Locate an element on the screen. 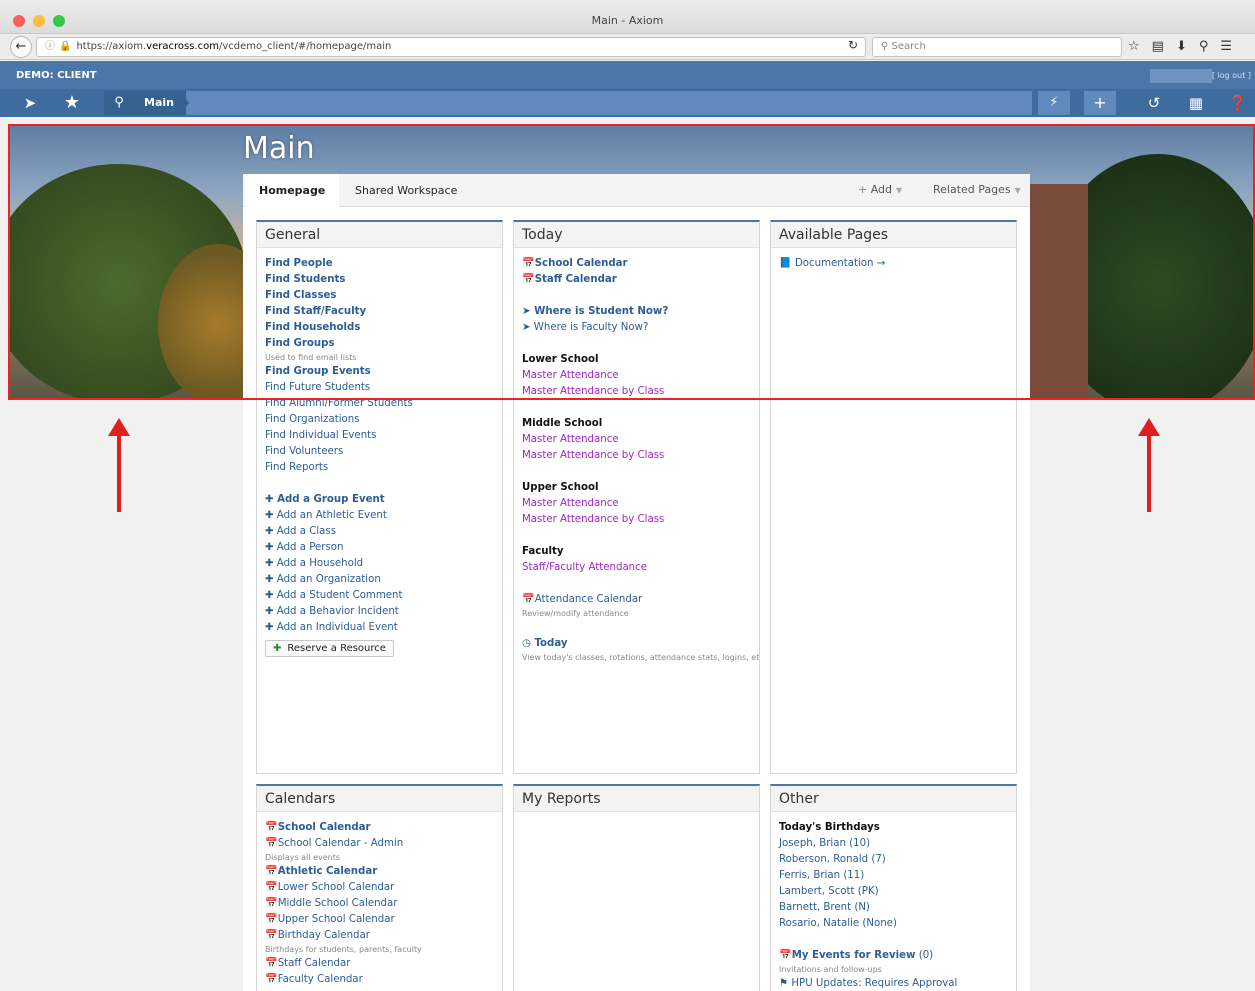  cal-staff-link: 📅Staff Calendar is located at coordinates (379, 964).